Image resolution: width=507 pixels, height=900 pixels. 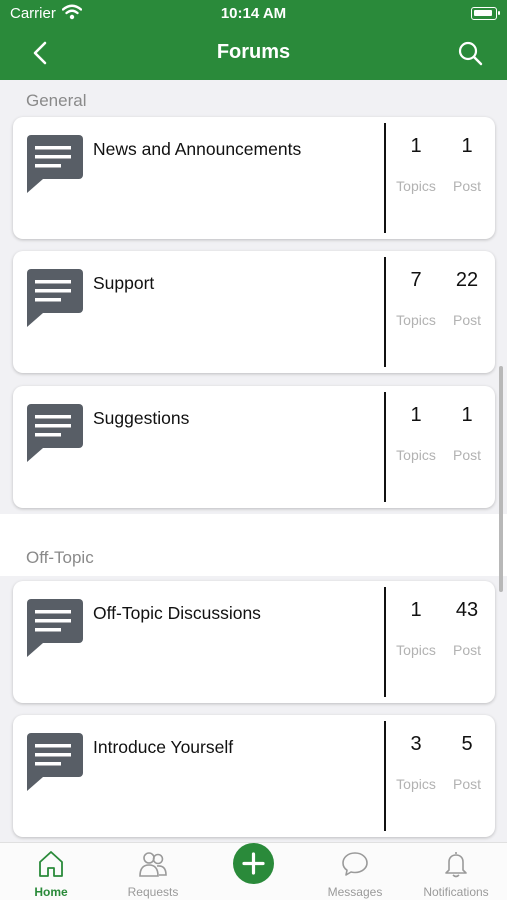 What do you see at coordinates (355, 864) in the screenshot?
I see `speech-bubble-icon` at bounding box center [355, 864].